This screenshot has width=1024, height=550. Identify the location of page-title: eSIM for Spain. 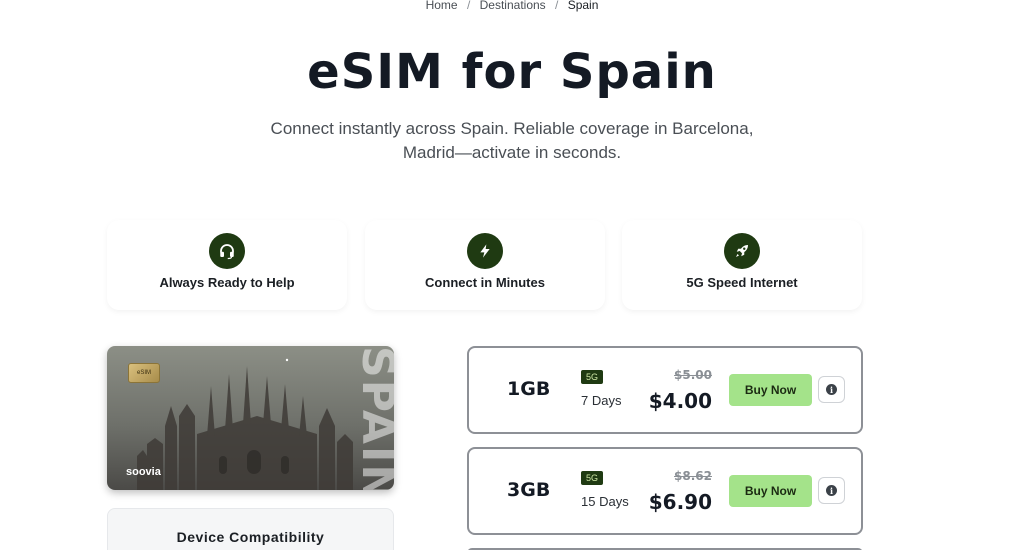
(512, 72).